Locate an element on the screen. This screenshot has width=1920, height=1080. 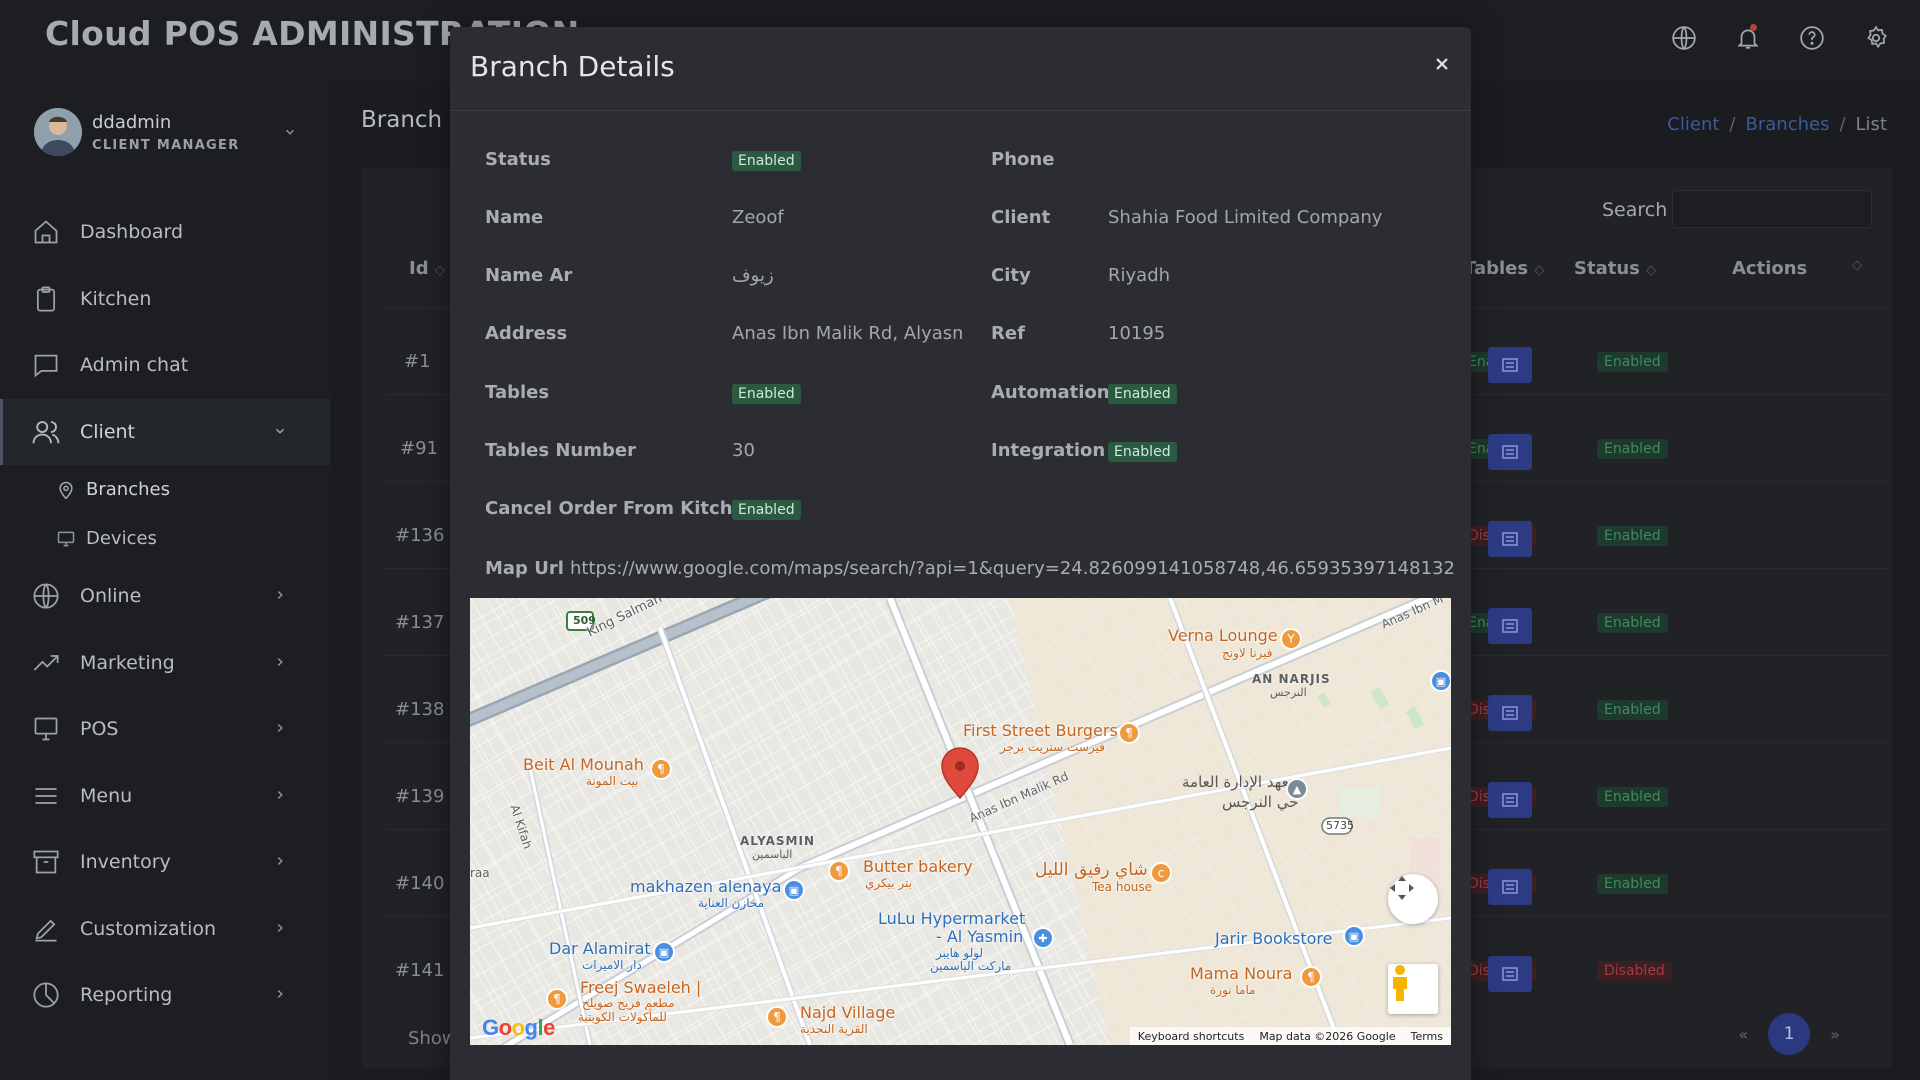
sidebar-item-label: Online is located at coordinates (111, 596).